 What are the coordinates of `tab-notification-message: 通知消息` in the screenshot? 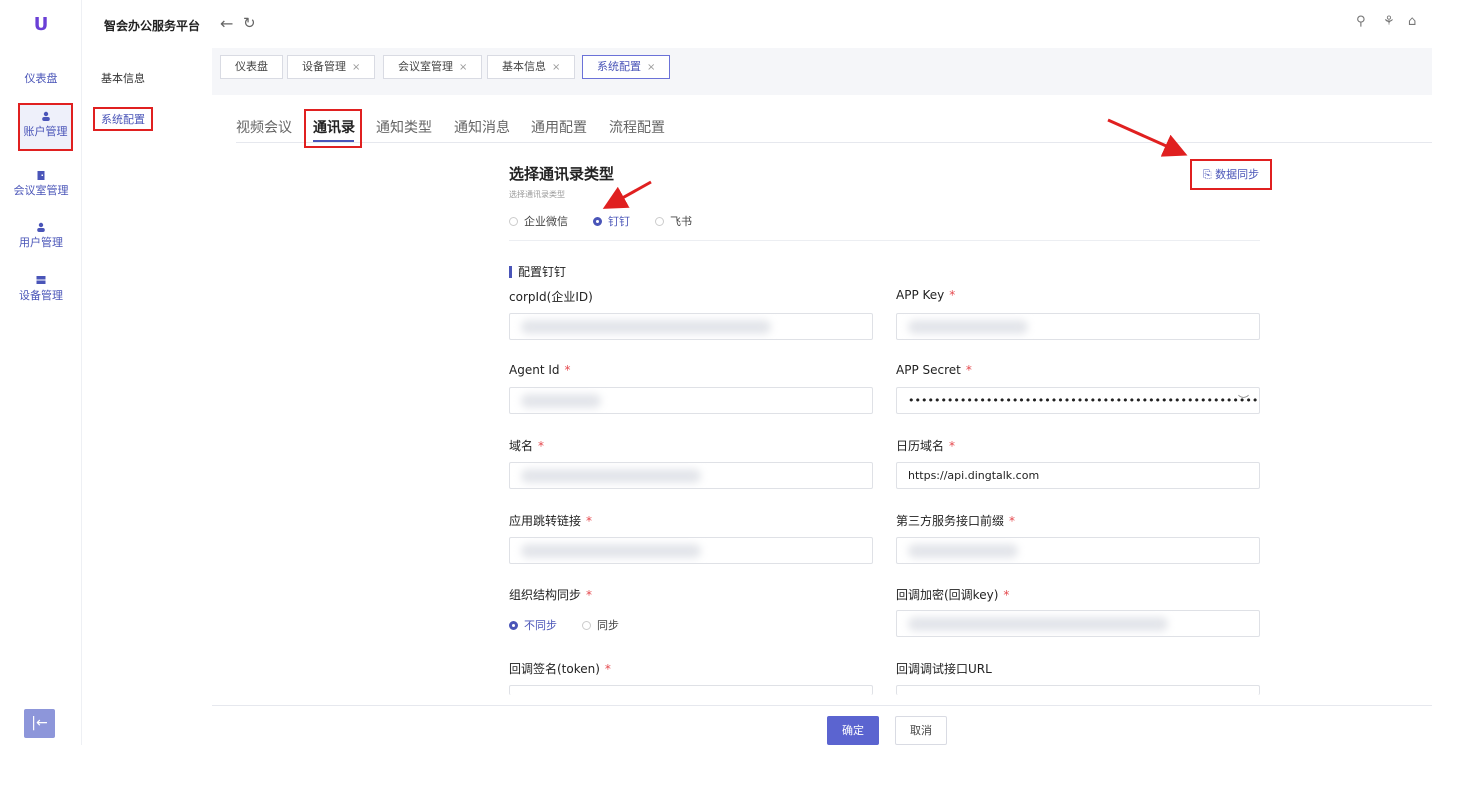 It's located at (482, 127).